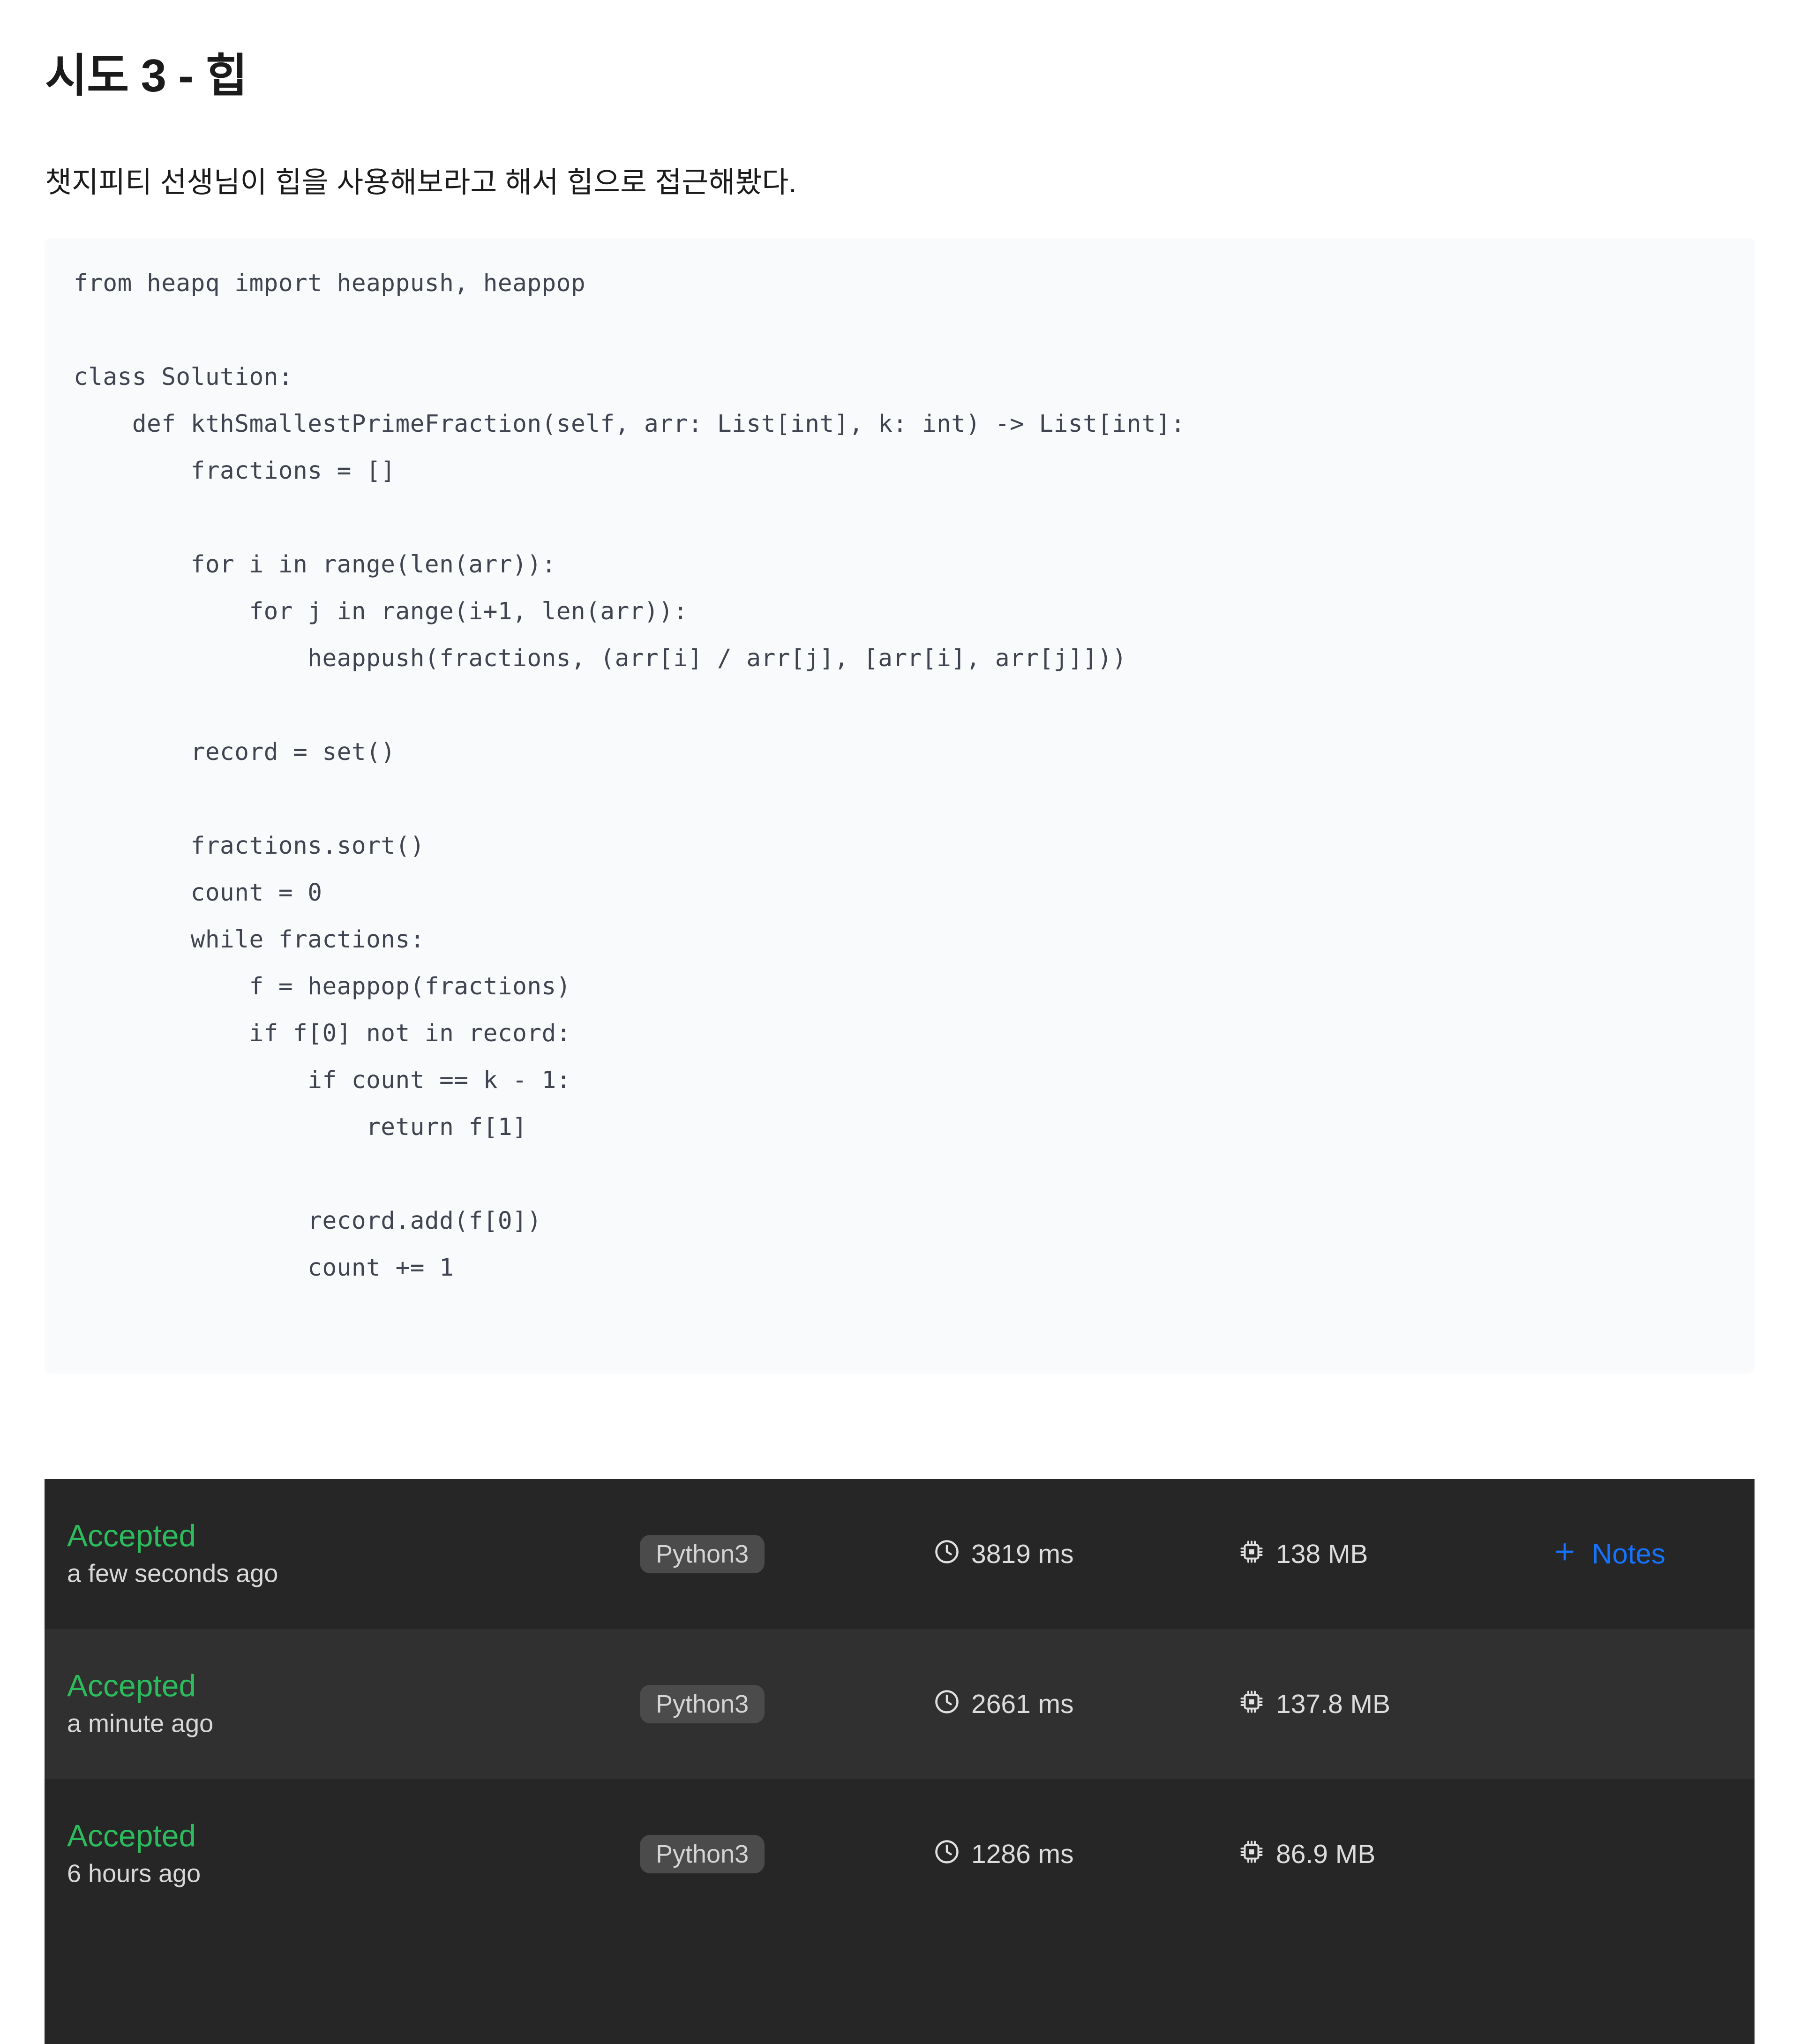 This screenshot has width=1800, height=2044. Describe the element at coordinates (1326, 1854) in the screenshot. I see `memory-value: 86.9 MB` at that location.